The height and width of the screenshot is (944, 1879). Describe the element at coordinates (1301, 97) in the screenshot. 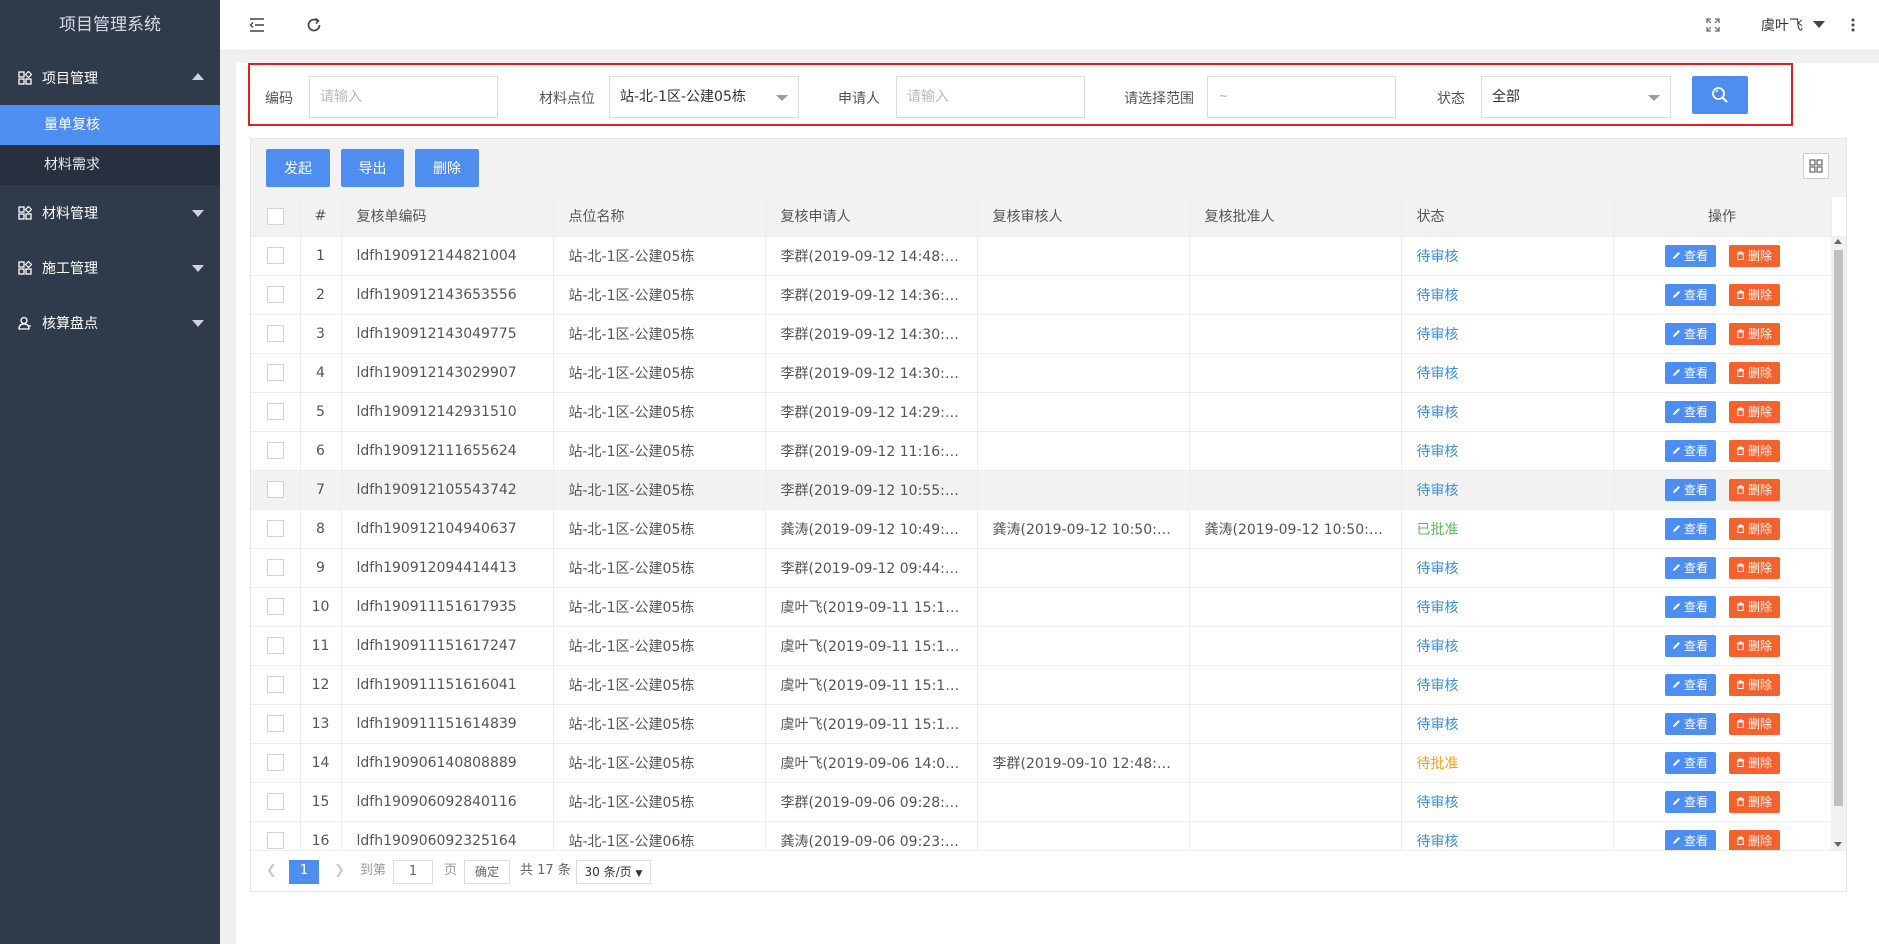

I see `range-picker: ~` at that location.